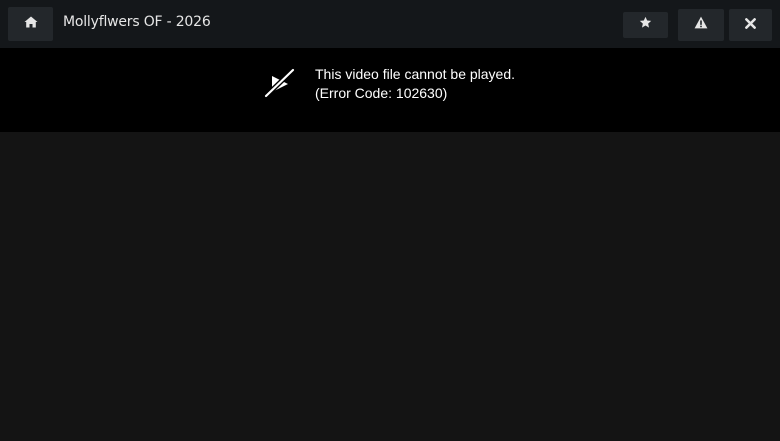 This screenshot has width=780, height=441. I want to click on favorite-button, so click(645, 25).